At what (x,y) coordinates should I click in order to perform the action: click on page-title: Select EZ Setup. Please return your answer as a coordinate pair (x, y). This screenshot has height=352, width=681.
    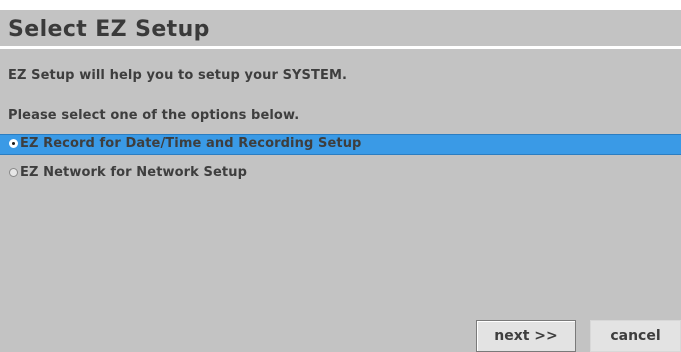
    Looking at the image, I should click on (109, 29).